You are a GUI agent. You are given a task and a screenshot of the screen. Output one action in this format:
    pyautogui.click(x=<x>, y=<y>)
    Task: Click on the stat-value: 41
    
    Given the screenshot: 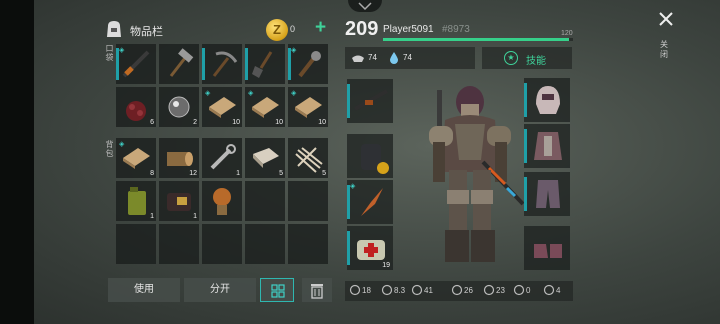 What is the action you would take?
    pyautogui.click(x=428, y=290)
    